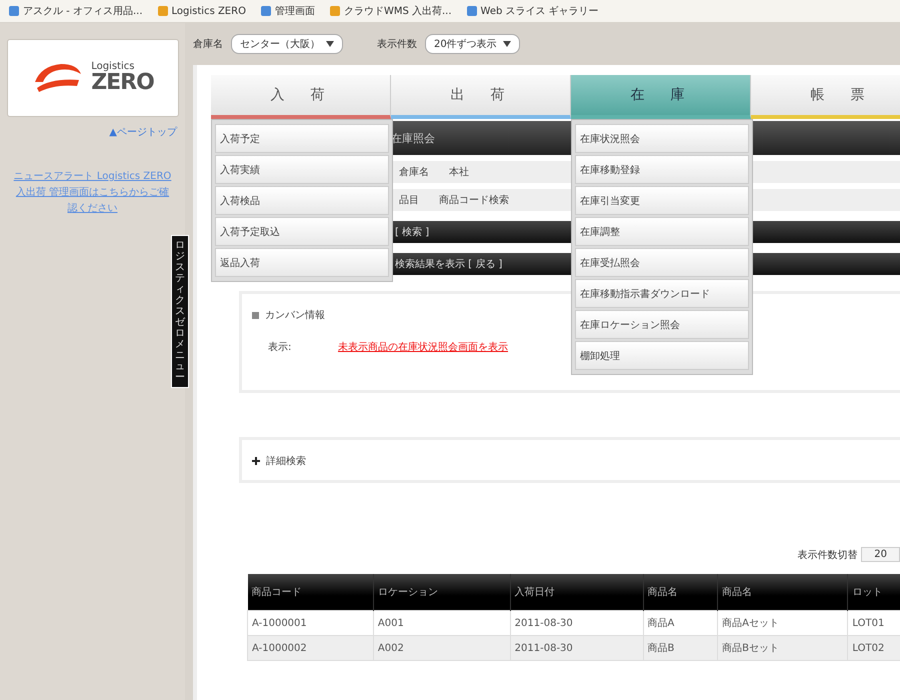 This screenshot has height=700, width=900. Describe the element at coordinates (397, 44) in the screenshot. I see `count-label: 表示件数` at that location.